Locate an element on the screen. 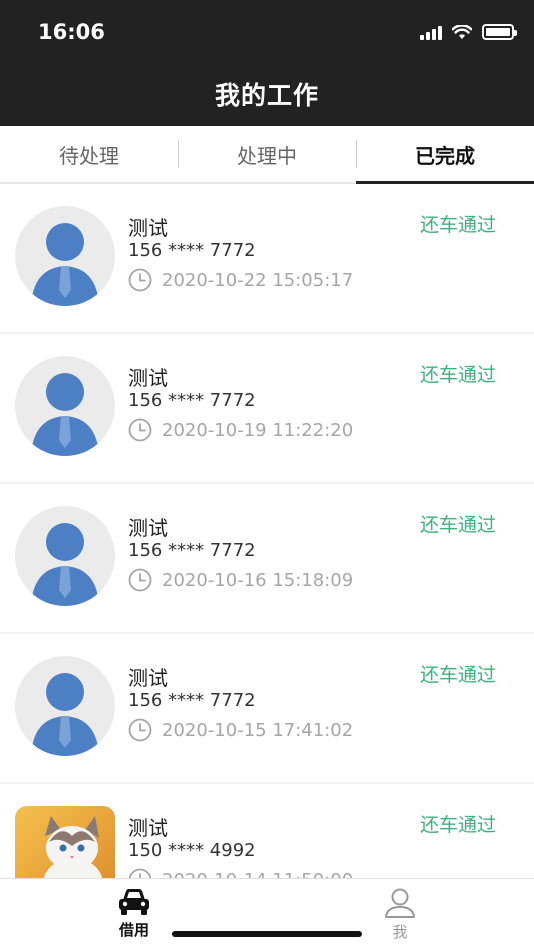 The image size is (534, 950). record-time: 2020-10-16 15:18:09 is located at coordinates (258, 580).